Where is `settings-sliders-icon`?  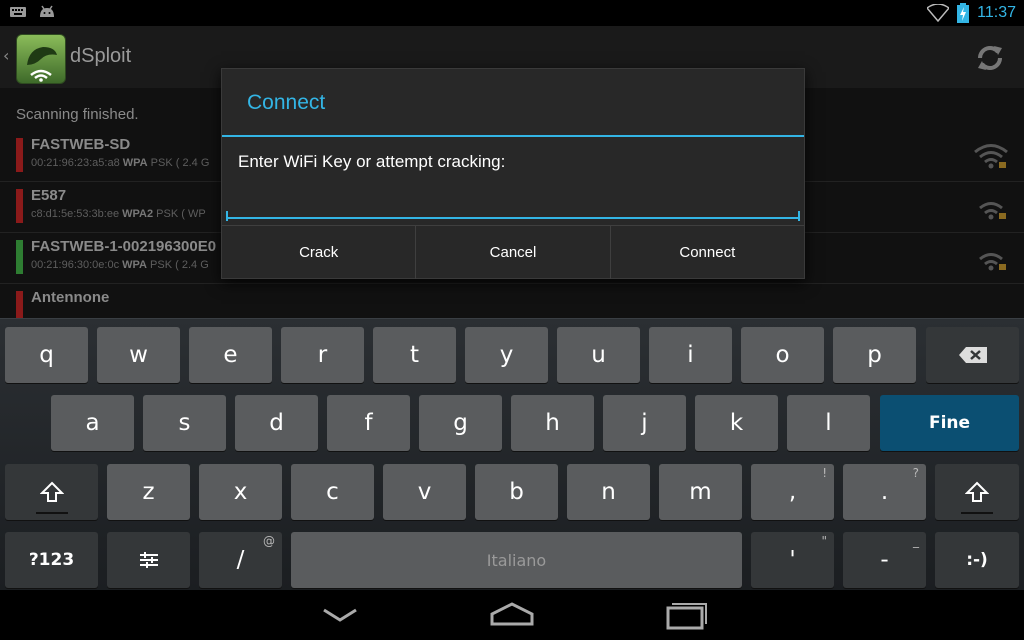 settings-sliders-icon is located at coordinates (148, 560).